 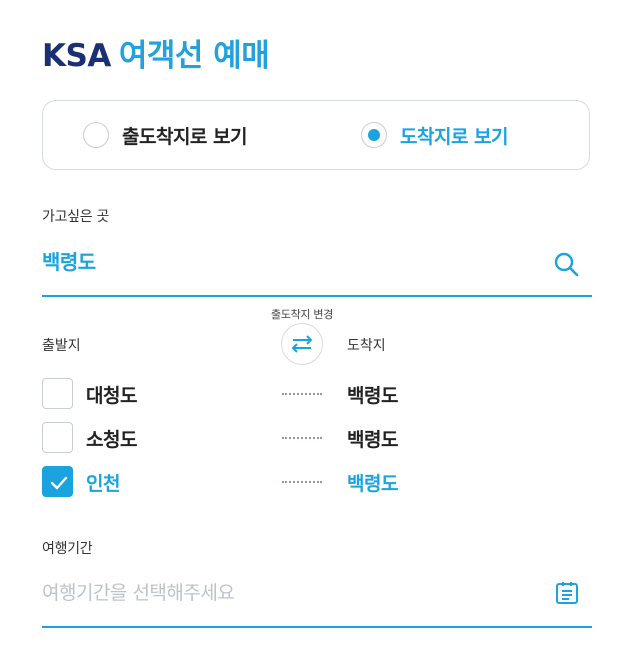 I want to click on swap-button, so click(x=302, y=344).